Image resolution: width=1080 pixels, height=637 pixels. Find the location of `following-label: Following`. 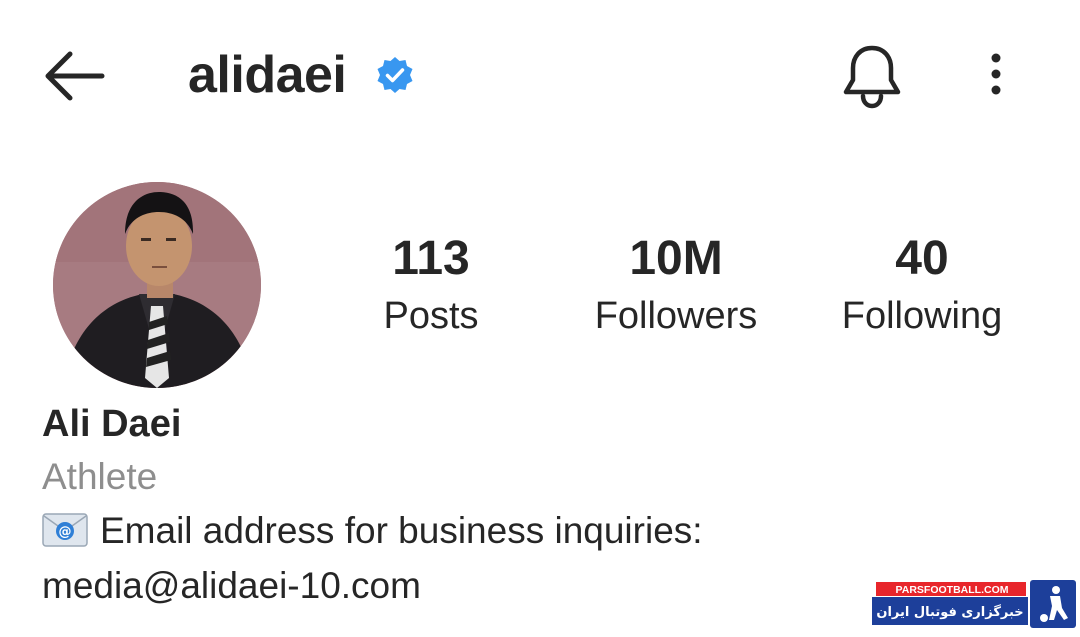

following-label: Following is located at coordinates (922, 316).